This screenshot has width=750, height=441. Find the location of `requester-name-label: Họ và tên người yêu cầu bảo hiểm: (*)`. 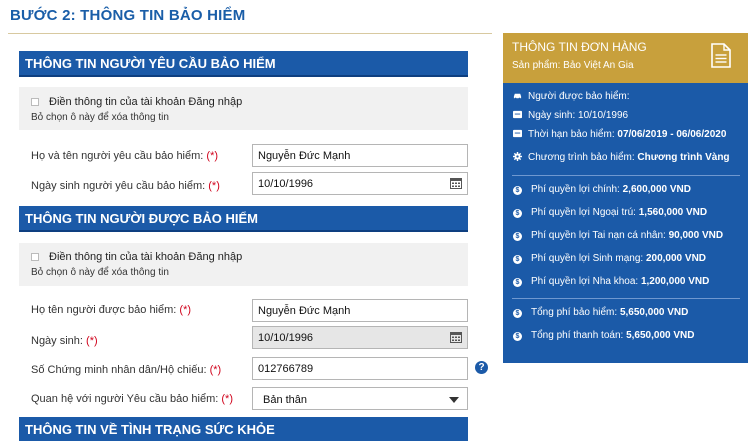

requester-name-label: Họ và tên người yêu cầu bảo hiểm: (*) is located at coordinates (125, 156).